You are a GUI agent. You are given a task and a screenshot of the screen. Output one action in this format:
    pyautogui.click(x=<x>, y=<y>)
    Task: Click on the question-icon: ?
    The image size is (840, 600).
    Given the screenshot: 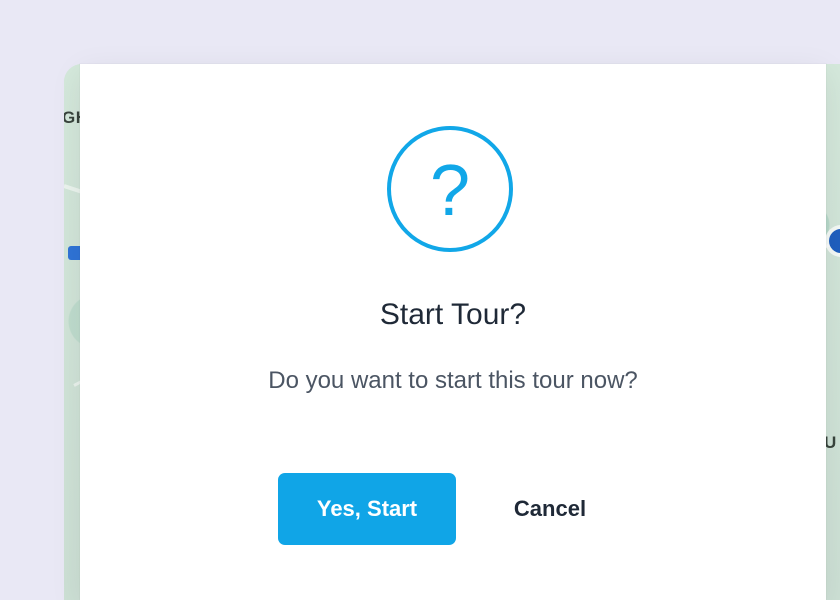 What is the action you would take?
    pyautogui.click(x=450, y=189)
    